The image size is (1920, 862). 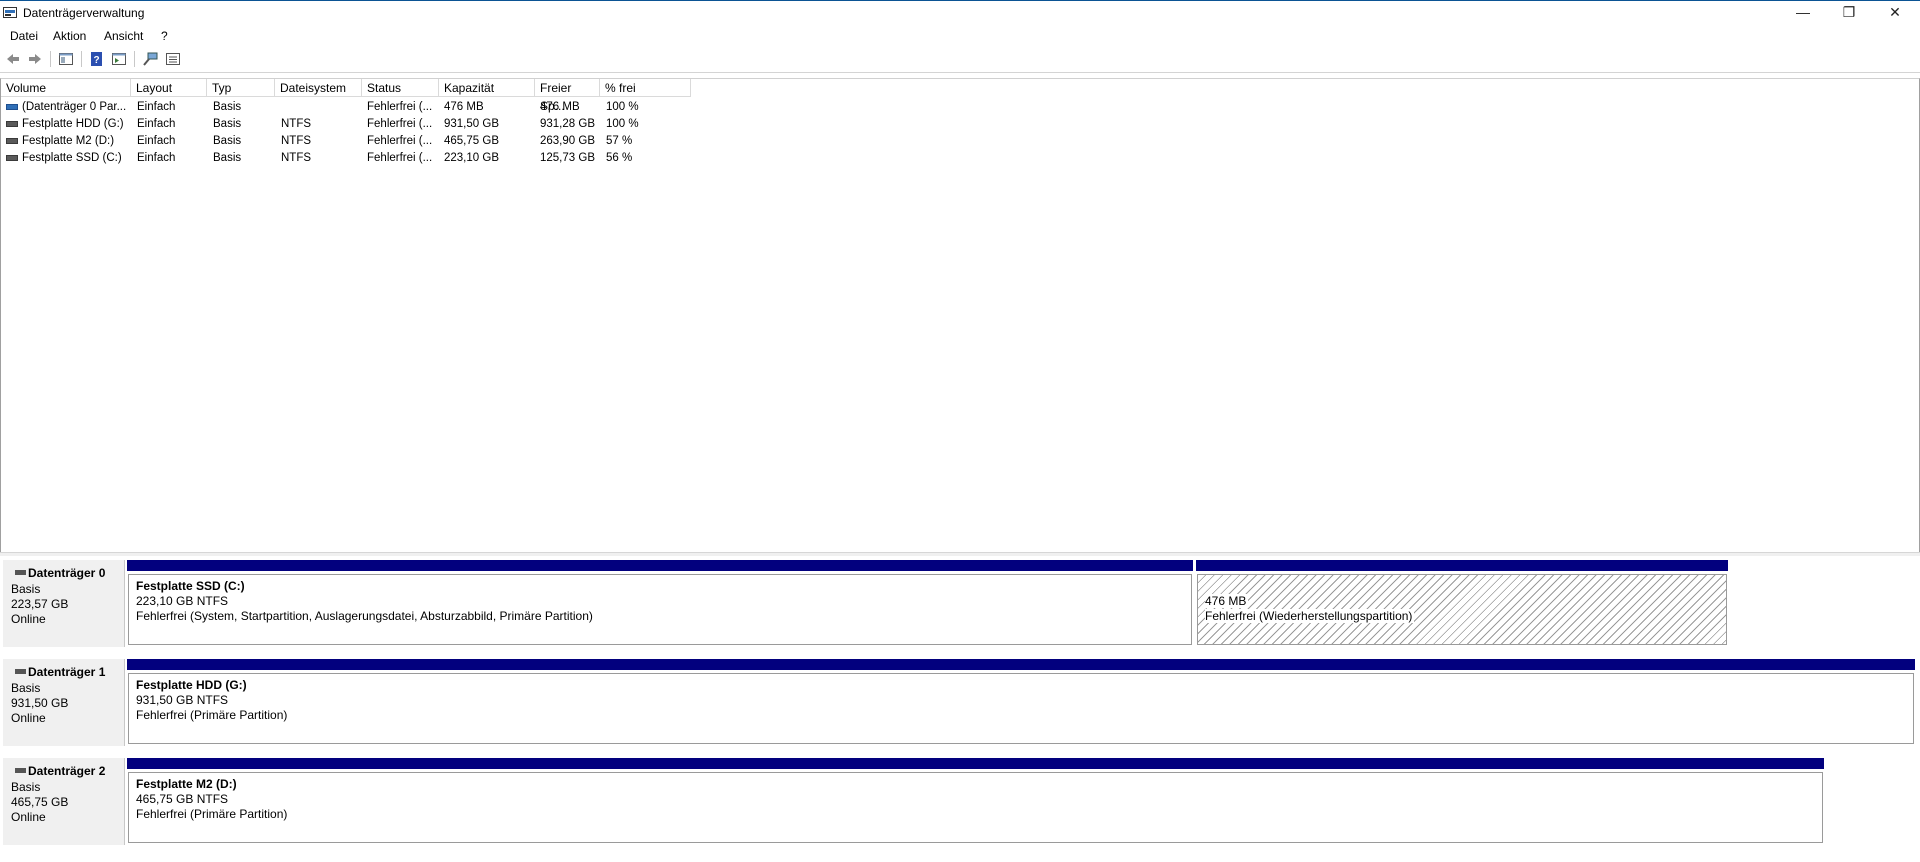 What do you see at coordinates (119, 59) in the screenshot?
I see `properties-icon` at bounding box center [119, 59].